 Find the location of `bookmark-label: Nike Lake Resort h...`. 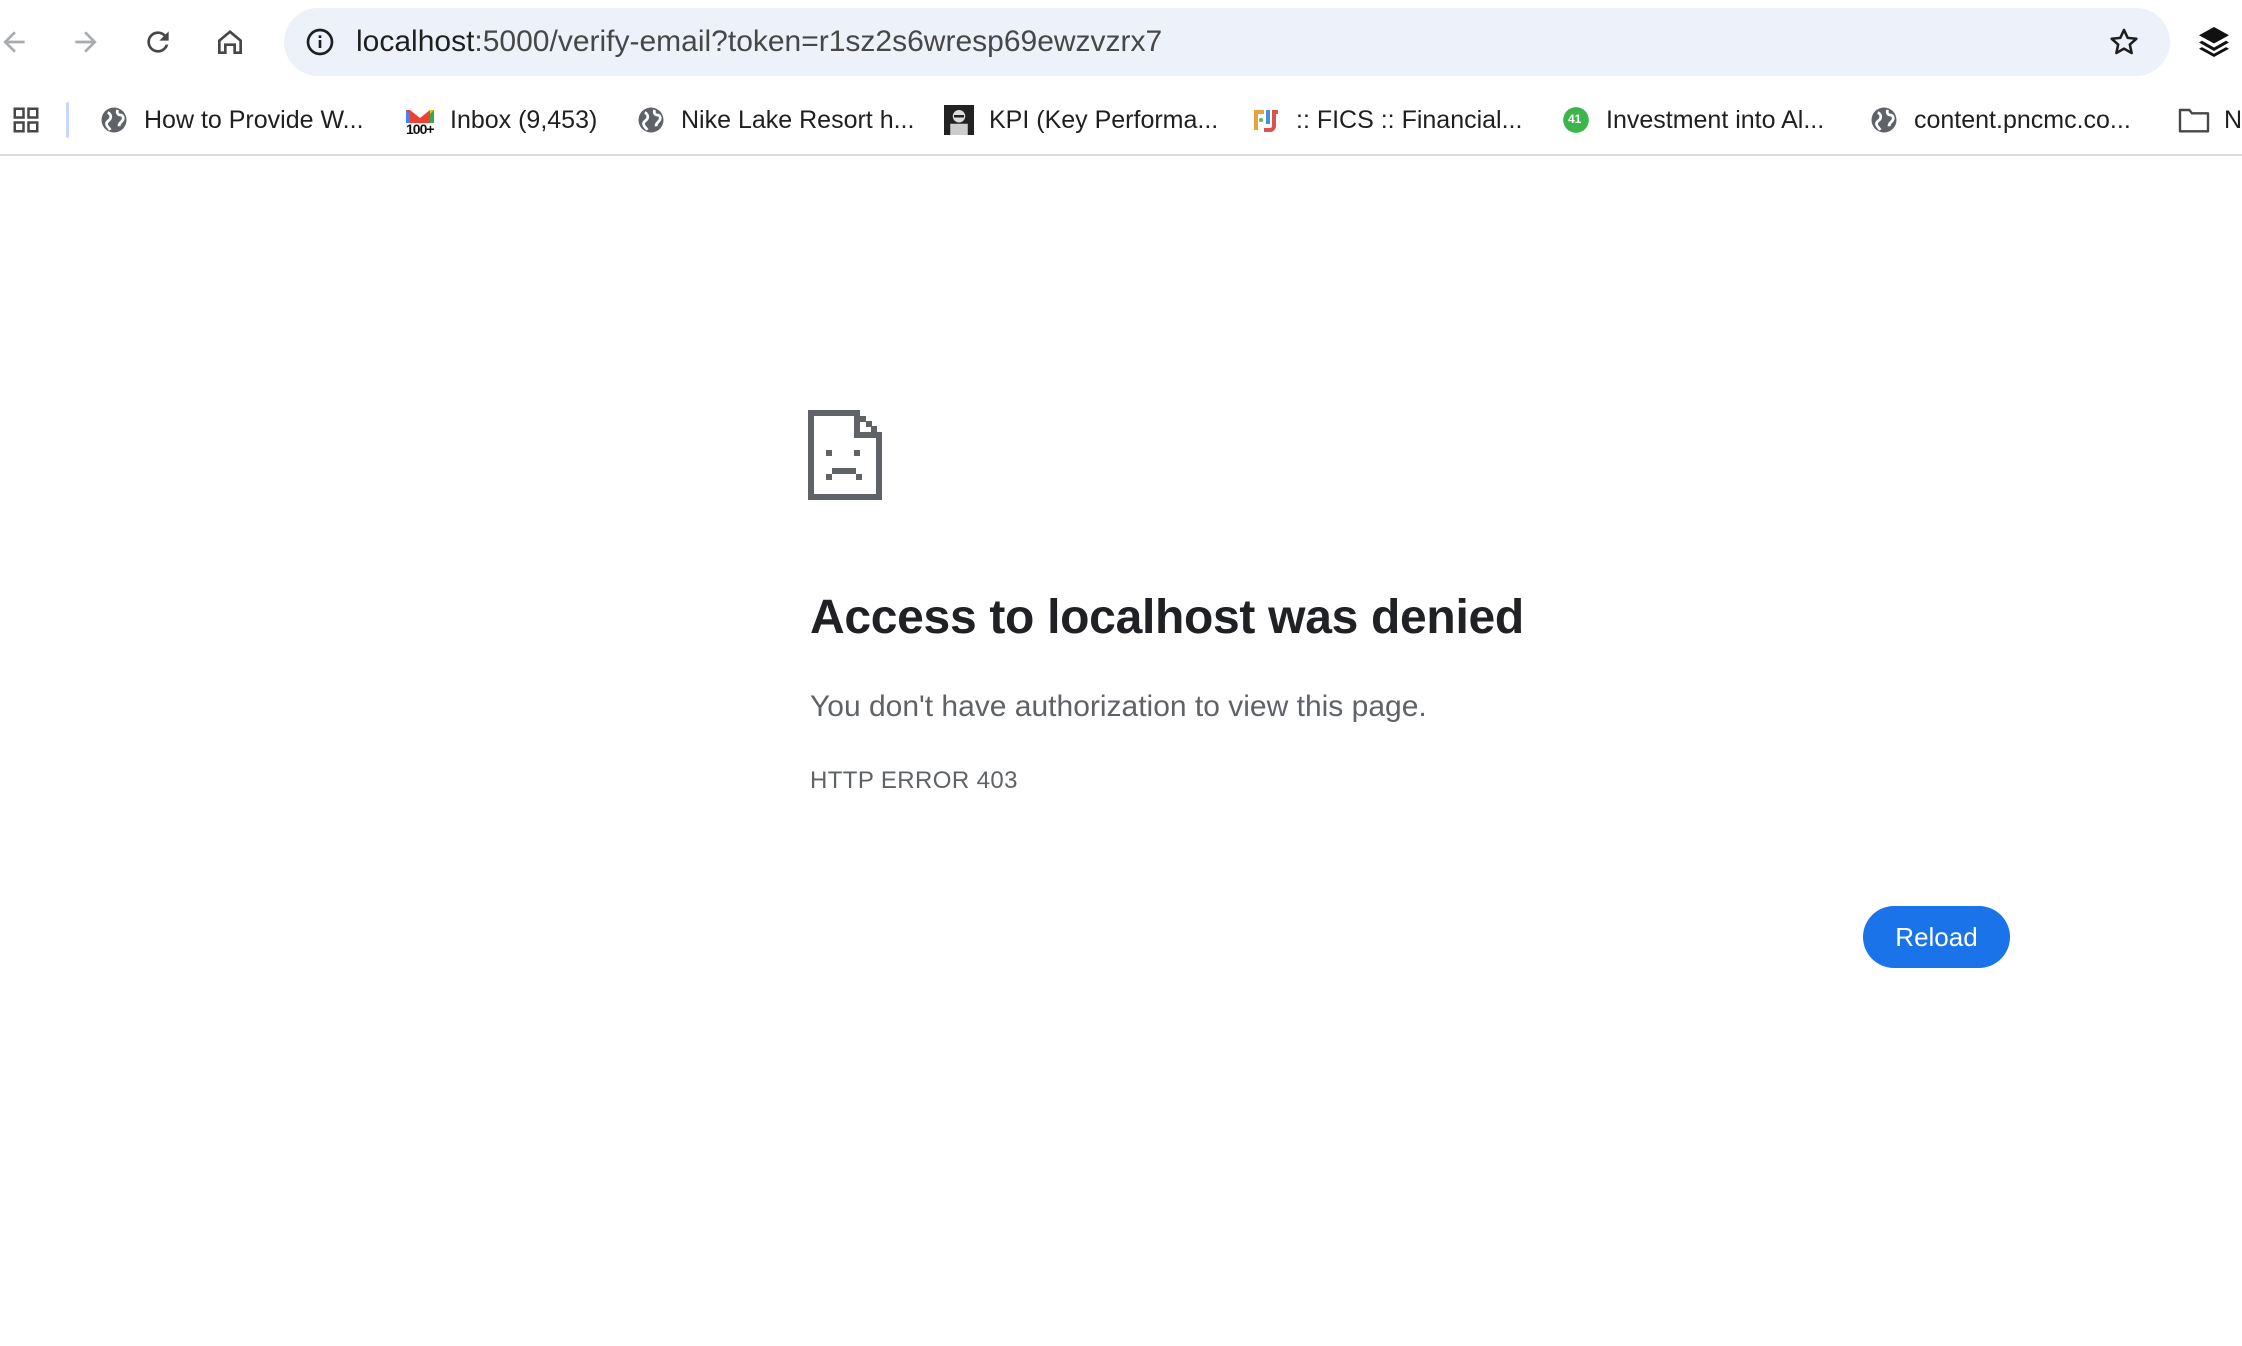

bookmark-label: Nike Lake Resort h... is located at coordinates (798, 119).